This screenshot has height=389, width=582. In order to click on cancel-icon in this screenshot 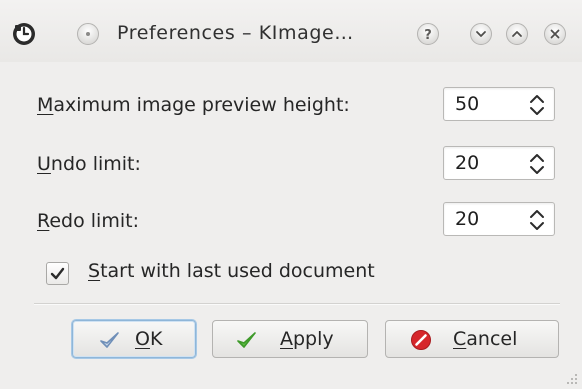, I will do `click(421, 340)`.